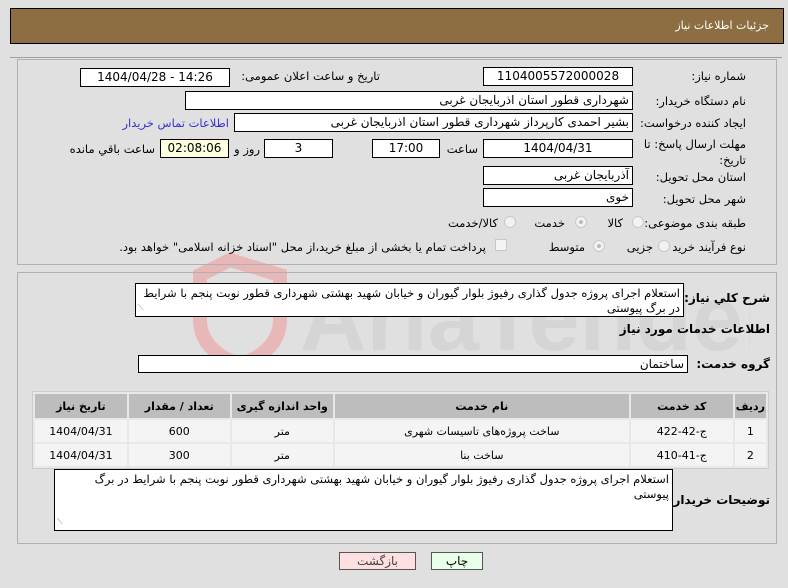 The width and height of the screenshot is (788, 588). I want to click on process-label: نوع فرآیند خرید :, so click(705, 247).